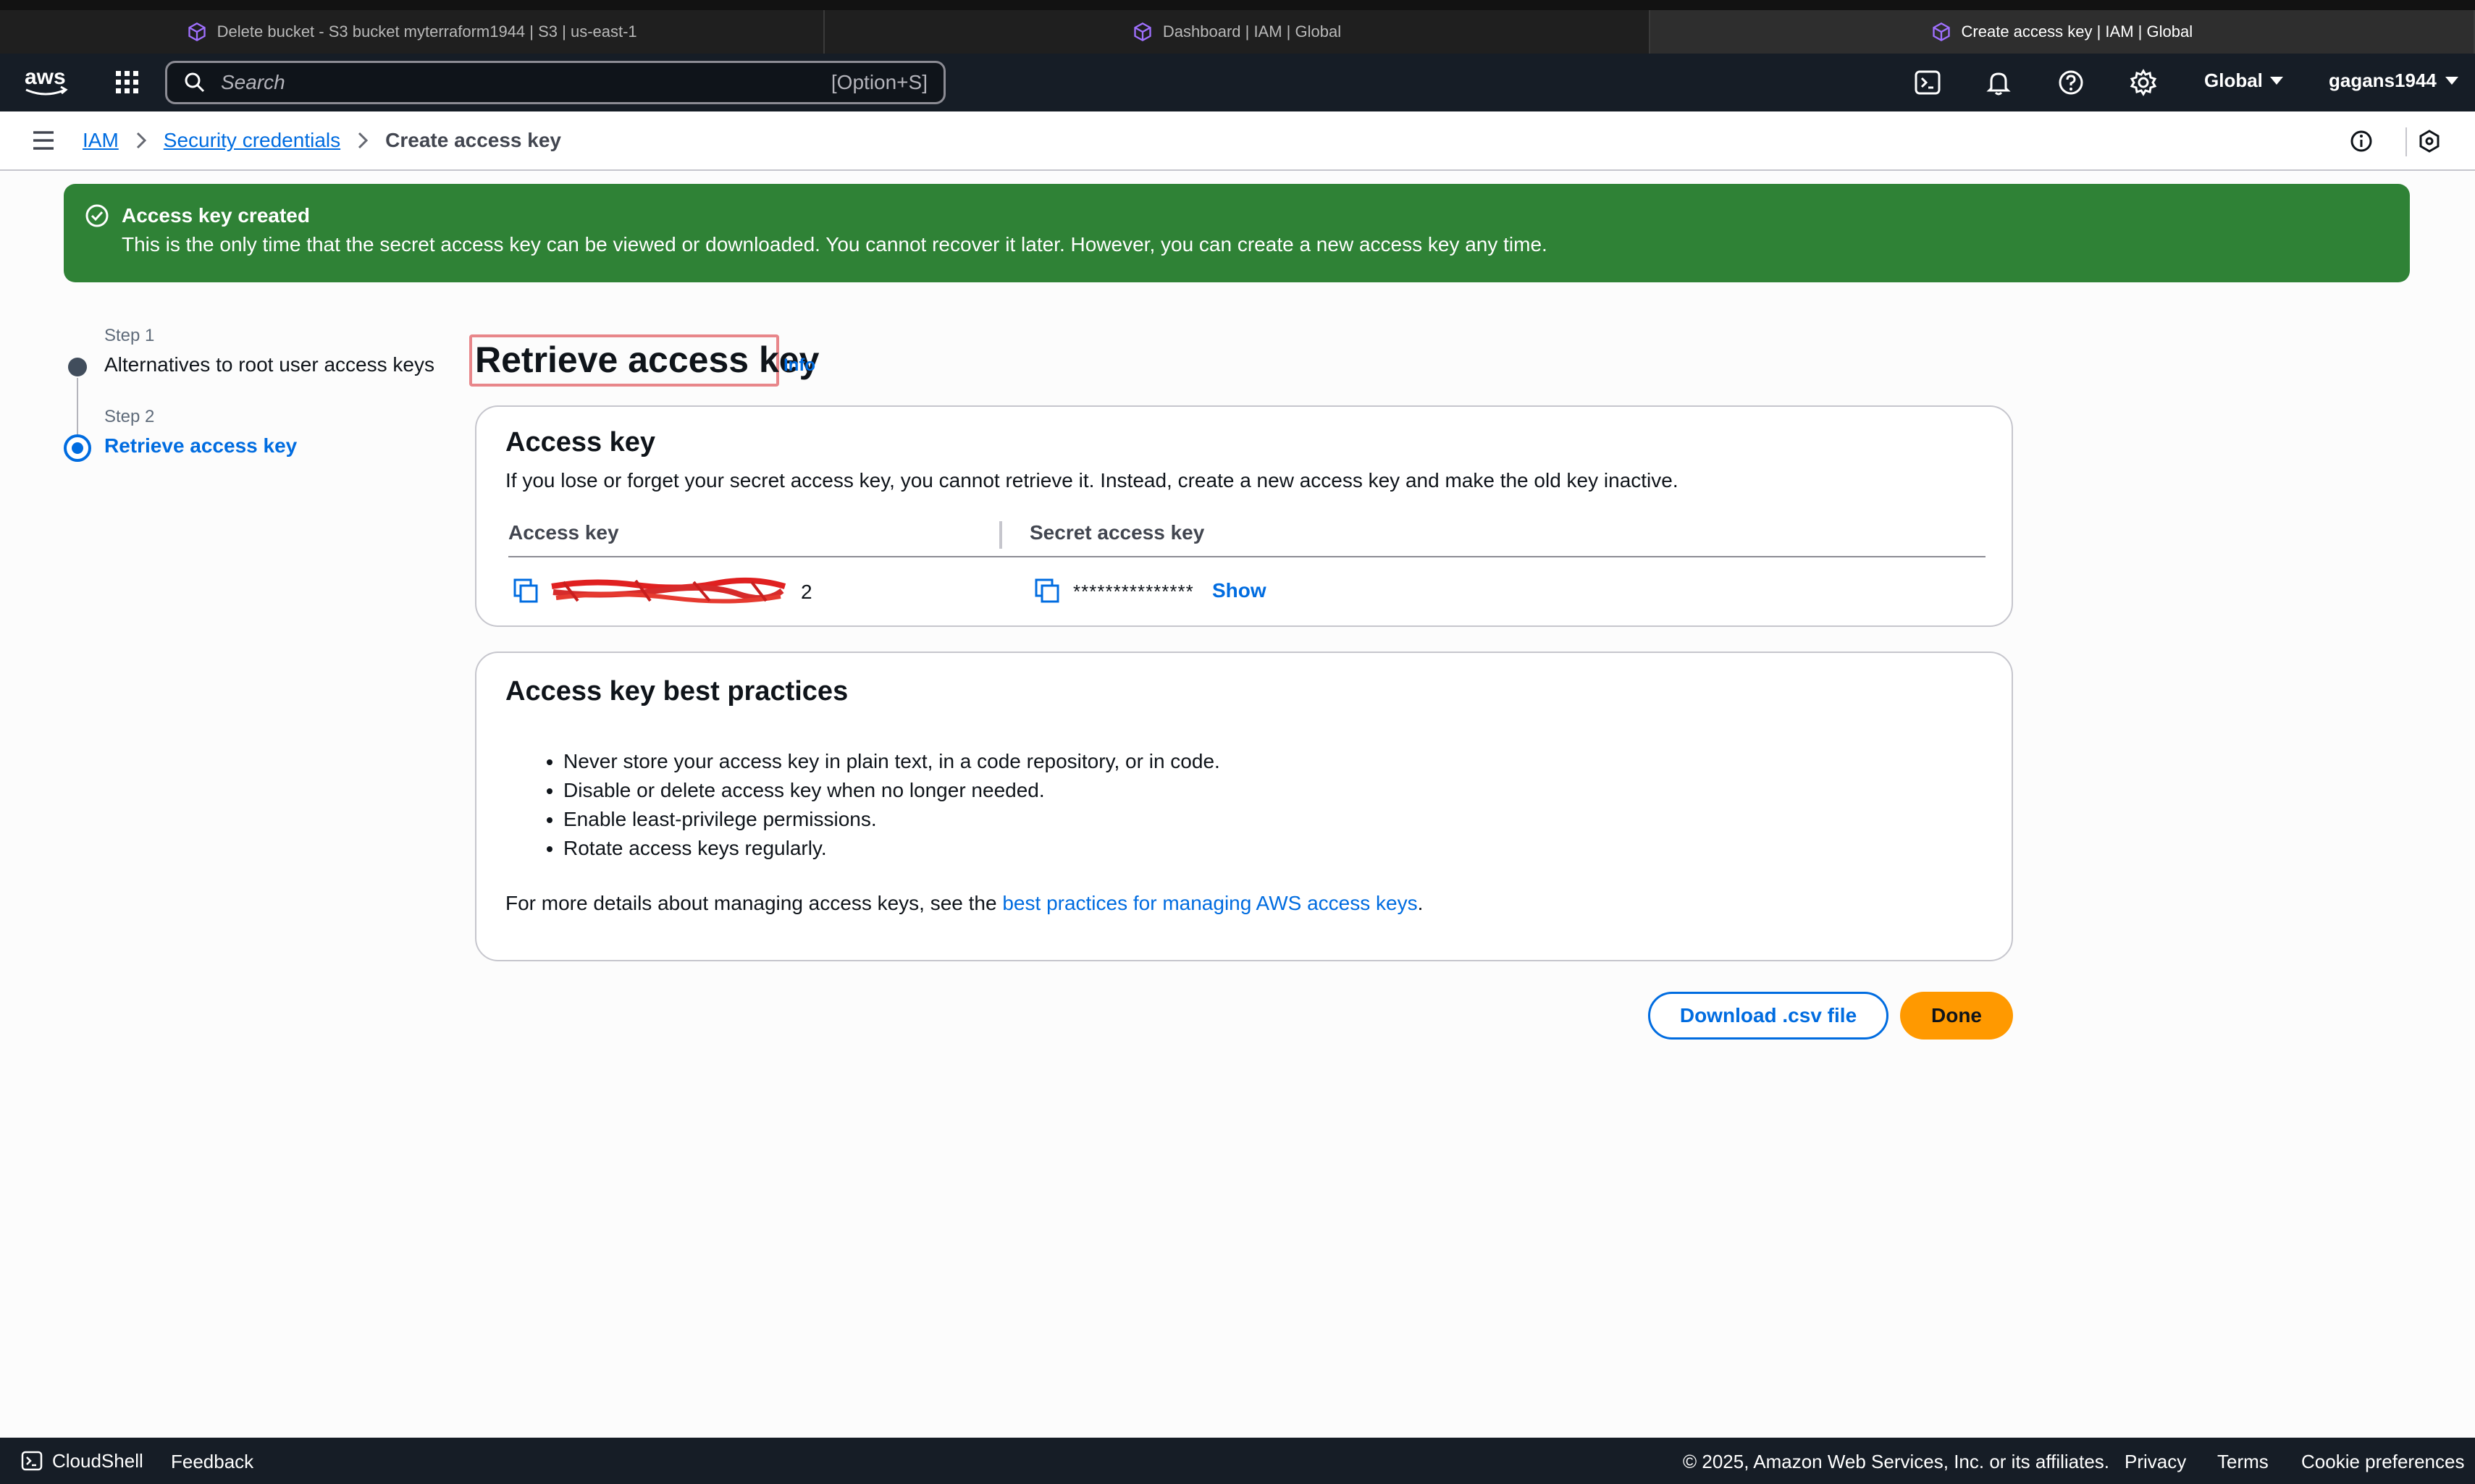 Image resolution: width=2475 pixels, height=1484 pixels. I want to click on browser-tab-active: Create access key | IAM | Global, so click(2062, 32).